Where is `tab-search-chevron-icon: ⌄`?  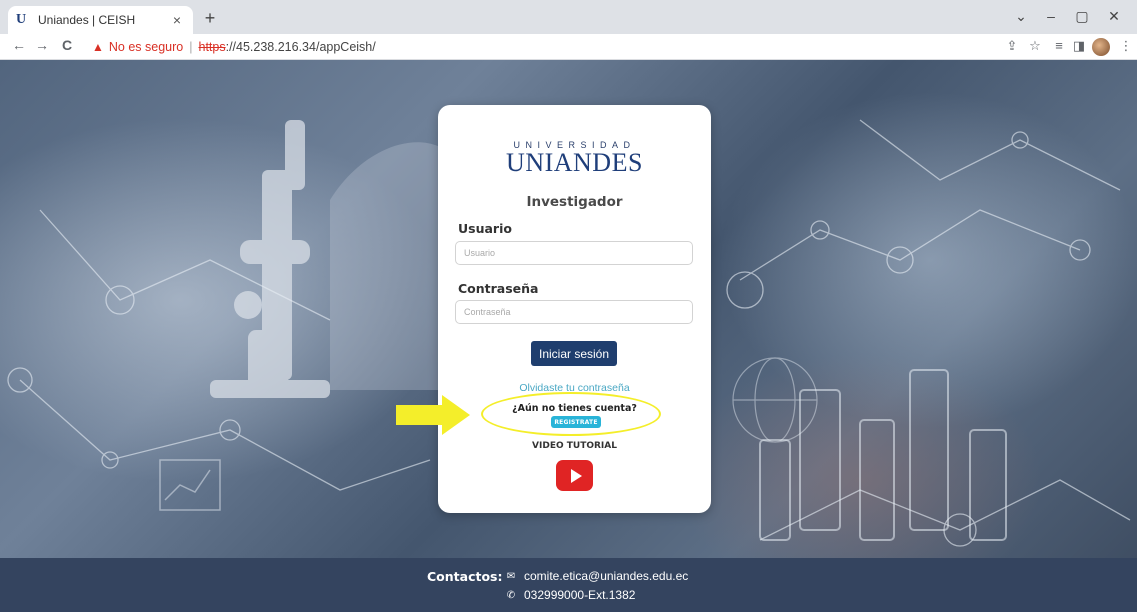 tab-search-chevron-icon: ⌄ is located at coordinates (1021, 16).